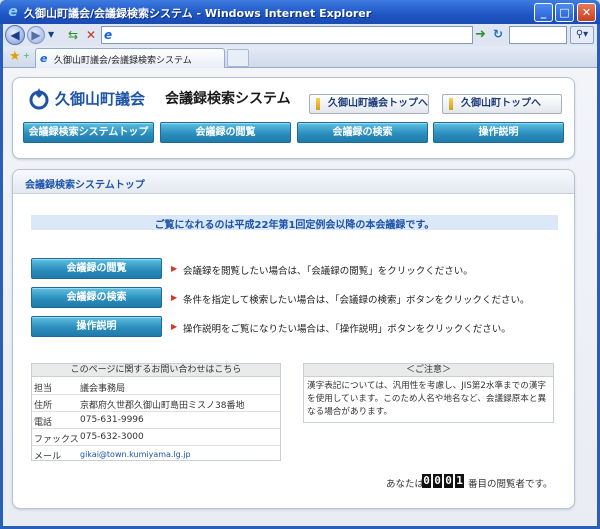  I want to click on tab-page-icon: e, so click(44, 58).